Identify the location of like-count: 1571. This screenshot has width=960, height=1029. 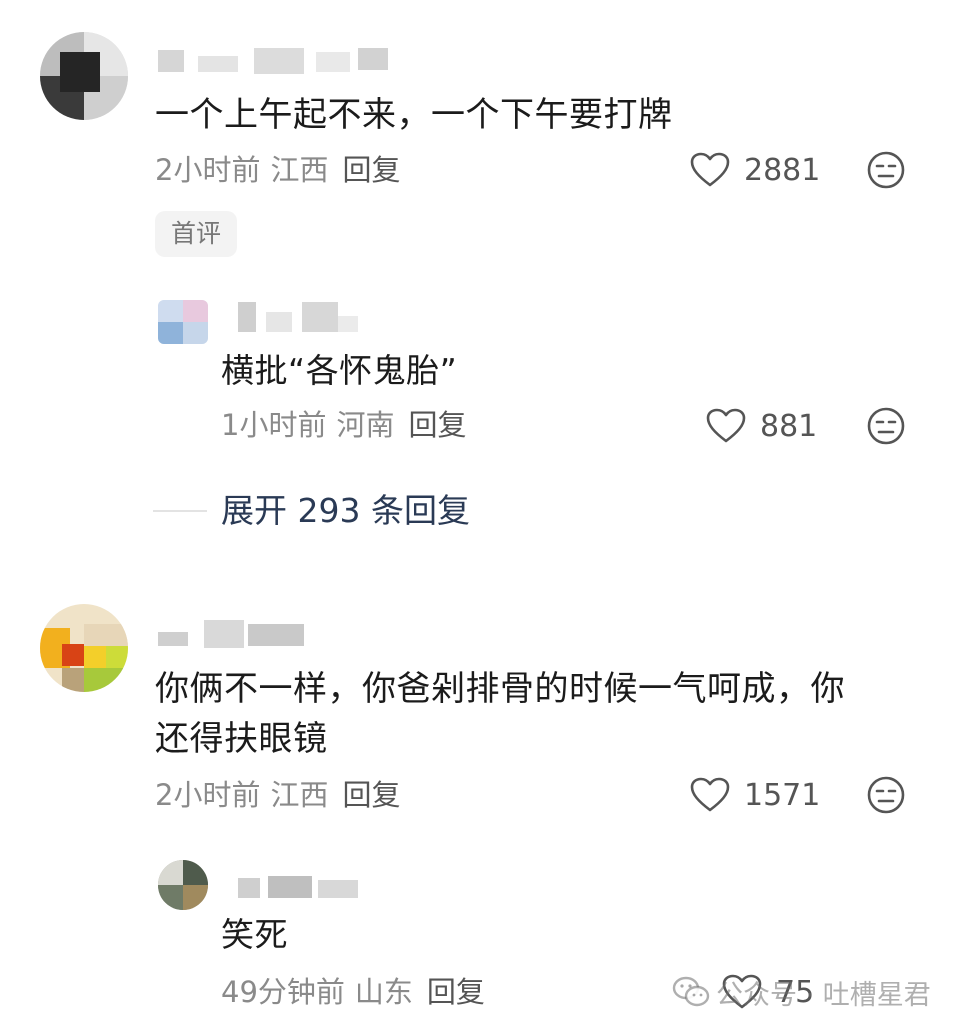
(782, 795).